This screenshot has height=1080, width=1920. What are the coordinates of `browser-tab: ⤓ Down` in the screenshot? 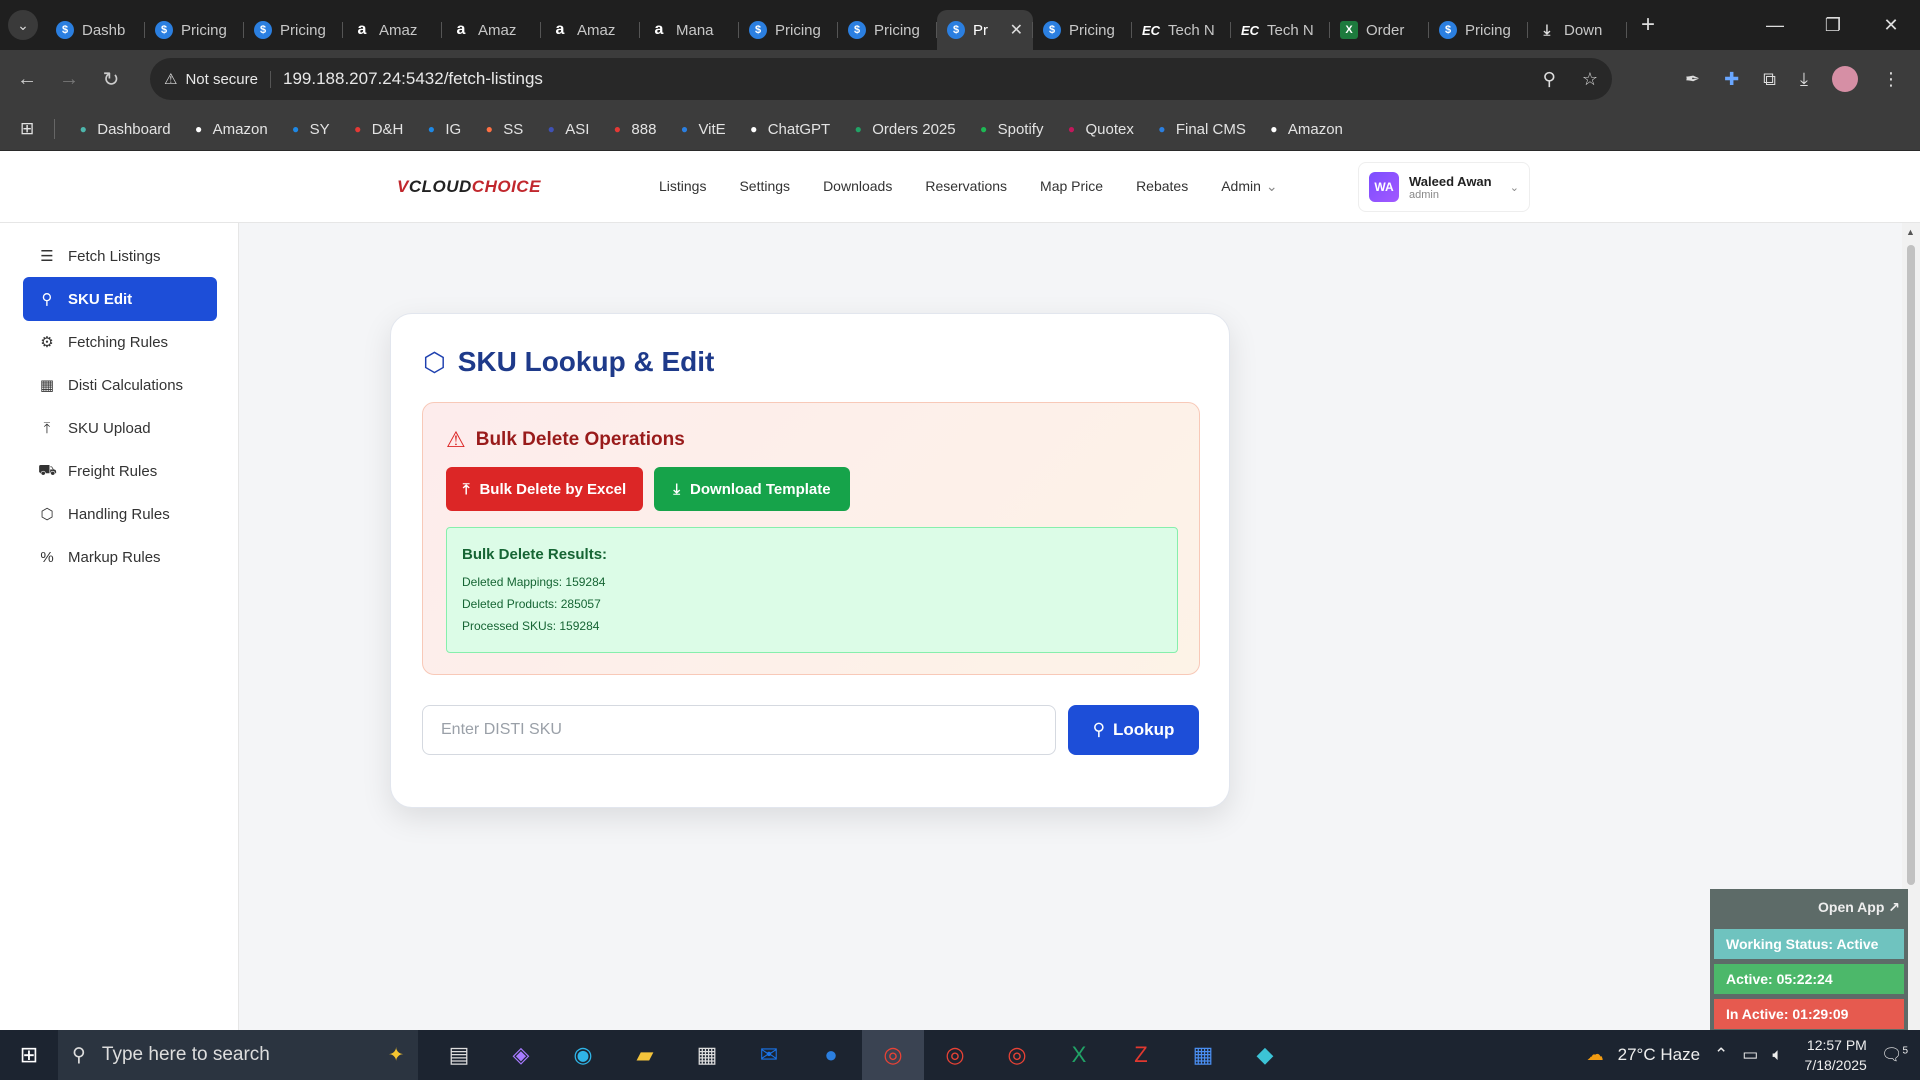 It's located at (1577, 30).